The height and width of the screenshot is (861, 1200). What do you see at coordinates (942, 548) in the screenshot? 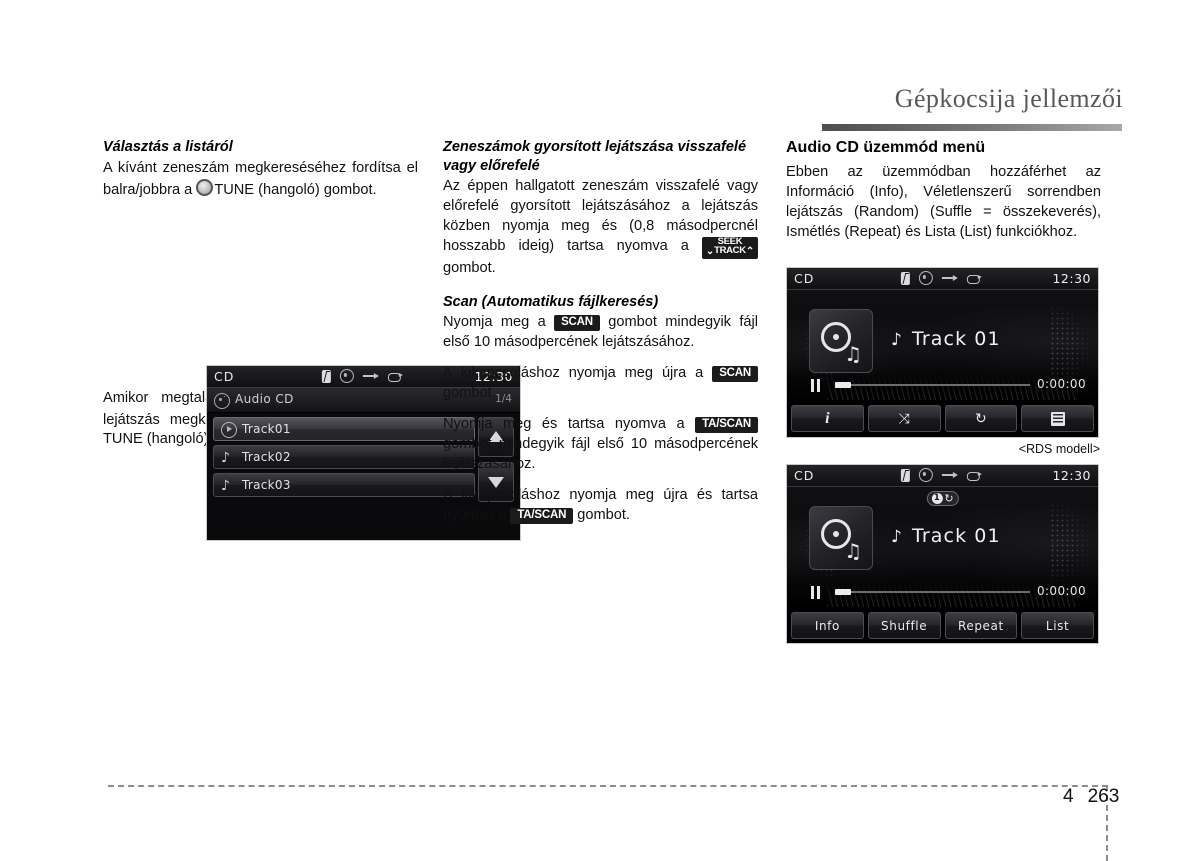
I see `player-display: 1 ↻ ♫ ♪ Track 01 0:00:00` at bounding box center [942, 548].